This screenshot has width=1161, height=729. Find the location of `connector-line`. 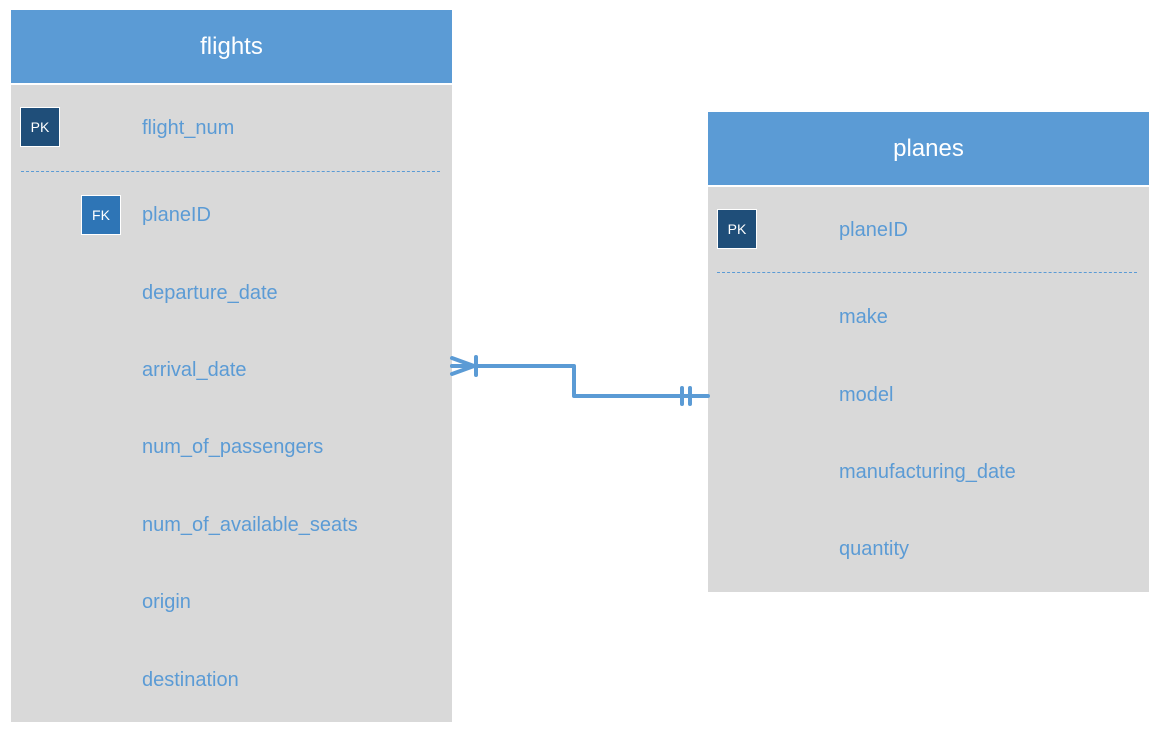

connector-line is located at coordinates (580, 381).